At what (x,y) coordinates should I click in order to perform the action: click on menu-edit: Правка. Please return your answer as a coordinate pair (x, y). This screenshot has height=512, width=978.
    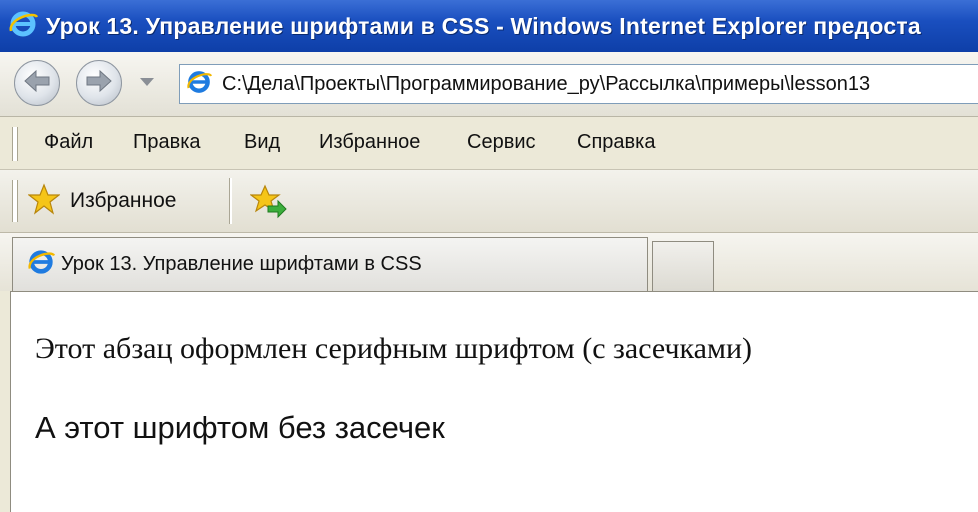
    Looking at the image, I should click on (167, 142).